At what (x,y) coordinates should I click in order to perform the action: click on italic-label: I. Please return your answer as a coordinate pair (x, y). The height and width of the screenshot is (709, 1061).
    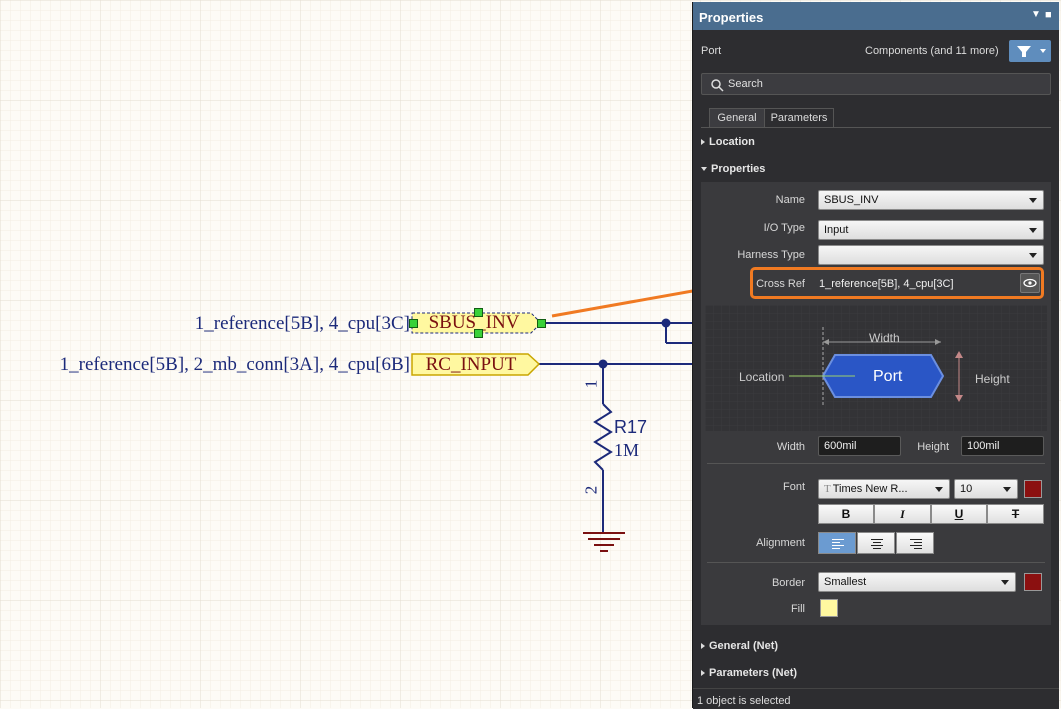
    Looking at the image, I should click on (902, 514).